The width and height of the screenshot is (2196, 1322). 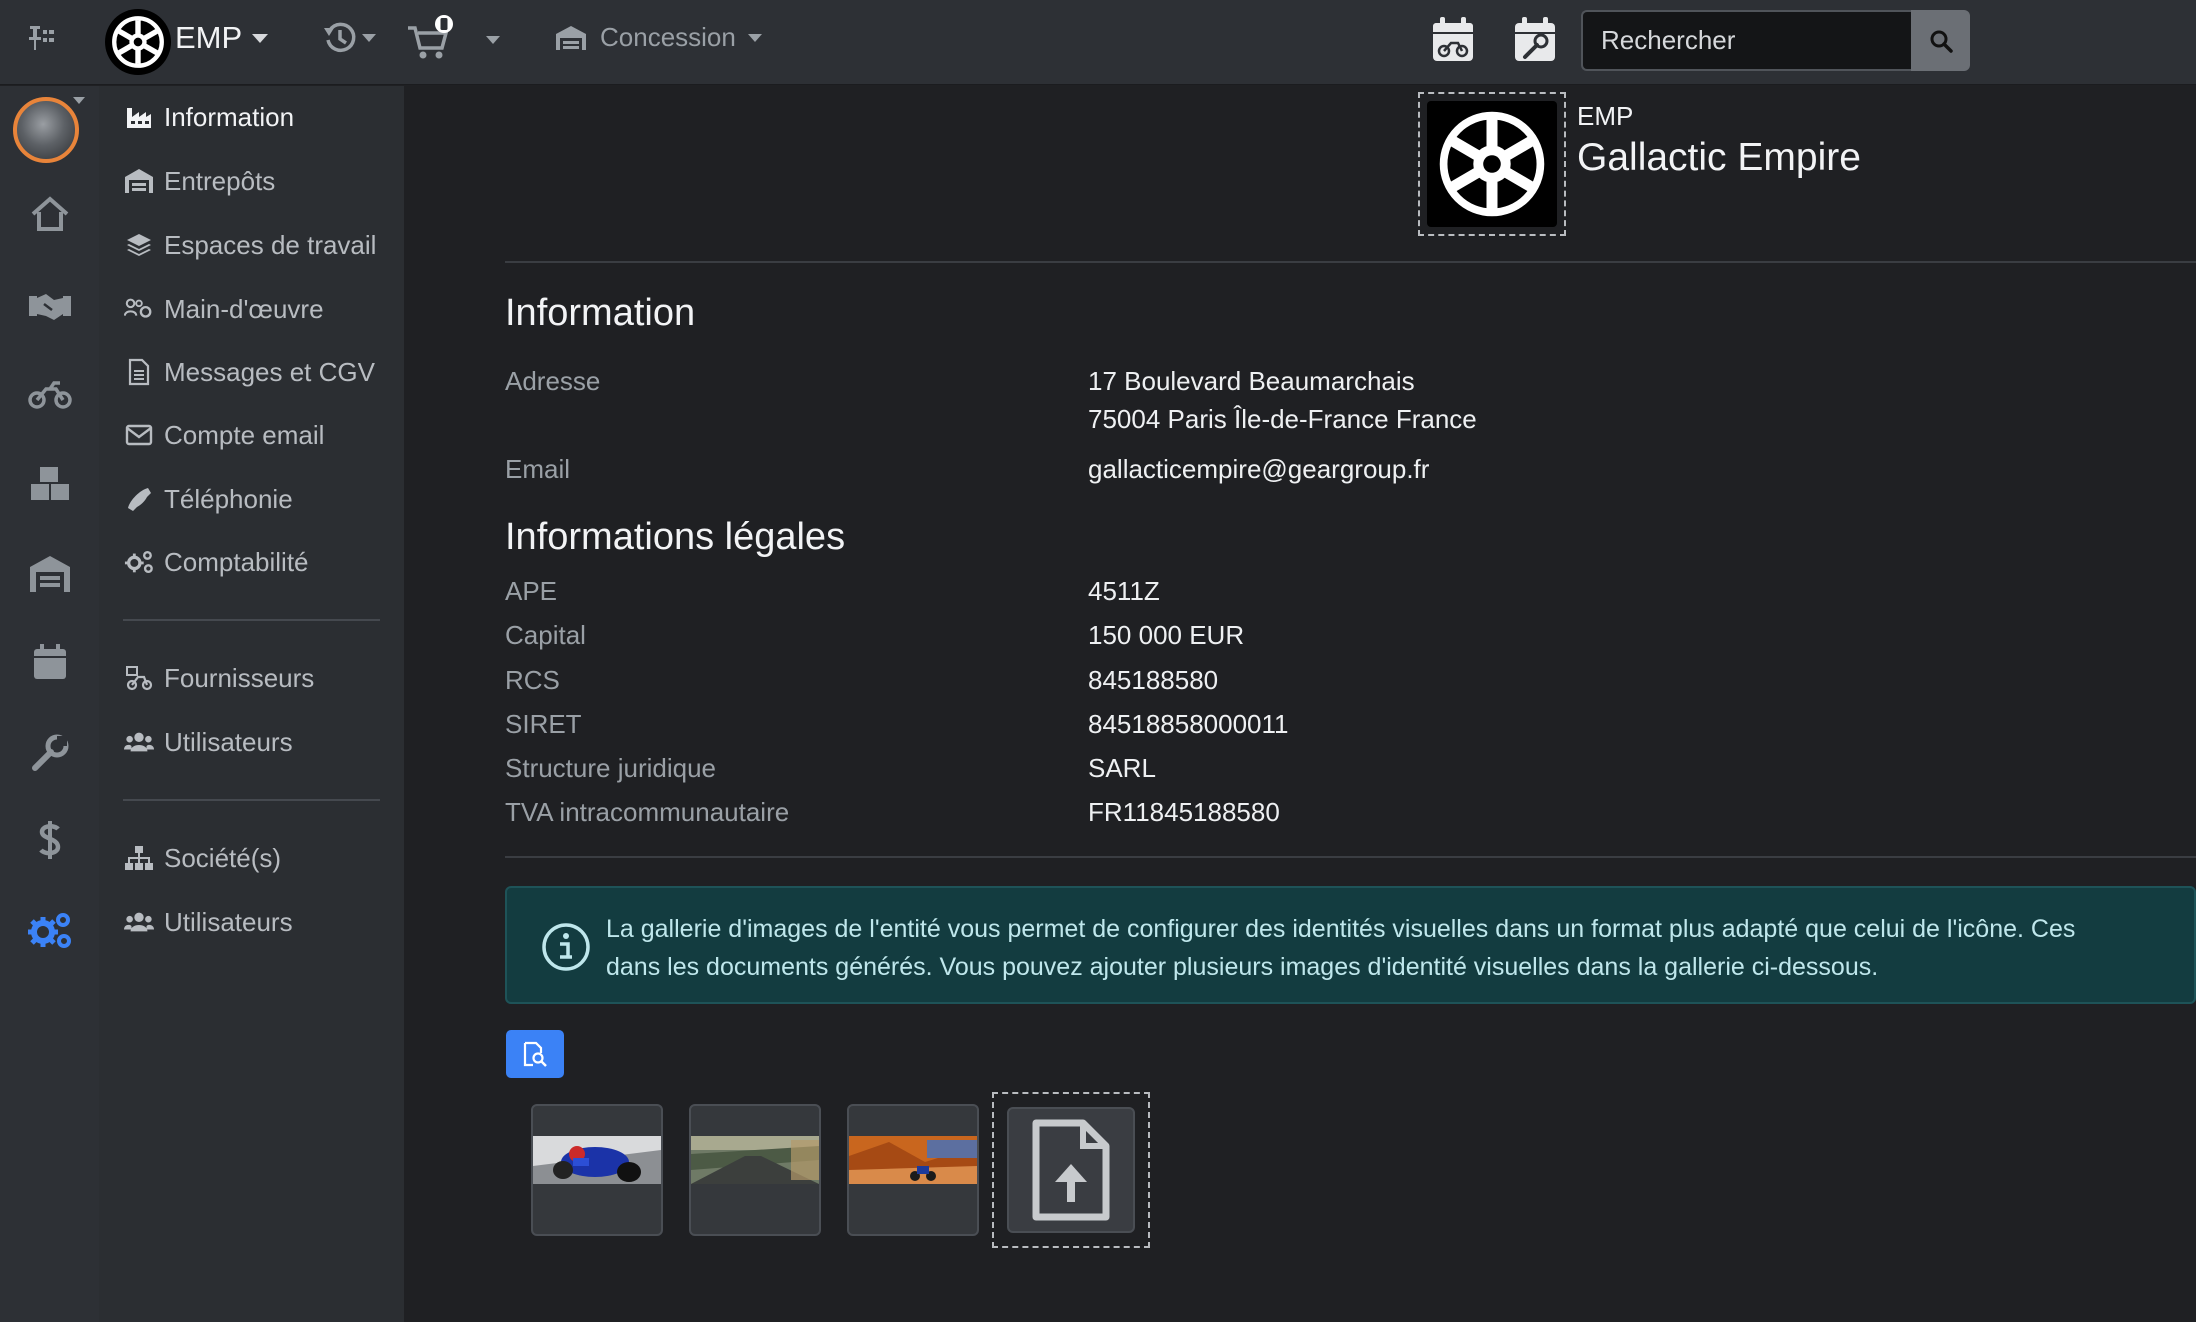 I want to click on boxes-icon, so click(x=49, y=484).